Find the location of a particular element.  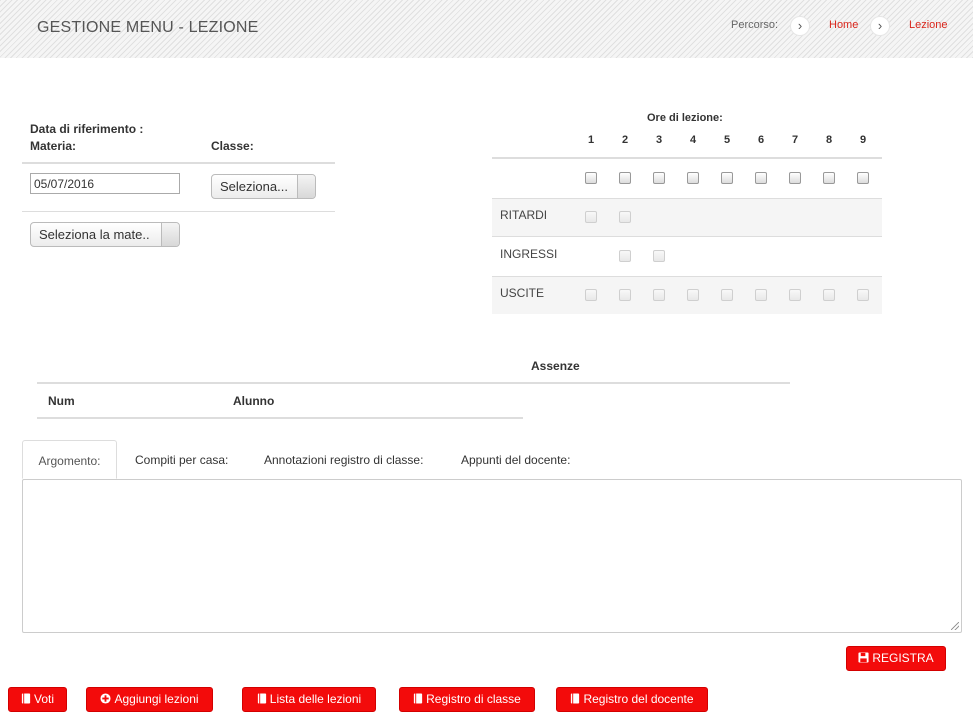

registra-button: REGISTRA is located at coordinates (896, 658).